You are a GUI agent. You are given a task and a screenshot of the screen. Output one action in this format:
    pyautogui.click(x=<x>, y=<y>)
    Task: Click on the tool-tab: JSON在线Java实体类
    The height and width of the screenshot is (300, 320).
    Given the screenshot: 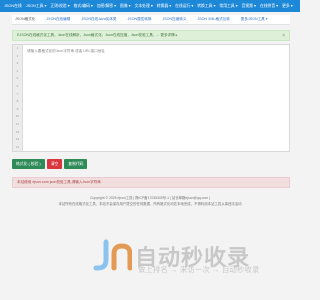 What is the action you would take?
    pyautogui.click(x=98, y=19)
    